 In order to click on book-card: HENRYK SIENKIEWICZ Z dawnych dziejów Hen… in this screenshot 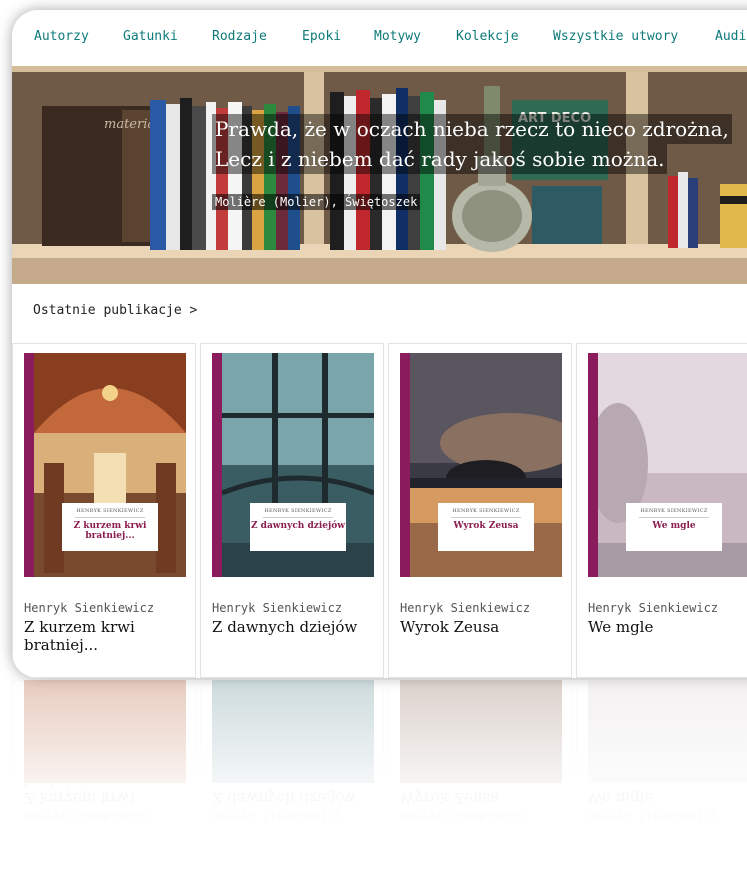, I will do `click(292, 510)`.